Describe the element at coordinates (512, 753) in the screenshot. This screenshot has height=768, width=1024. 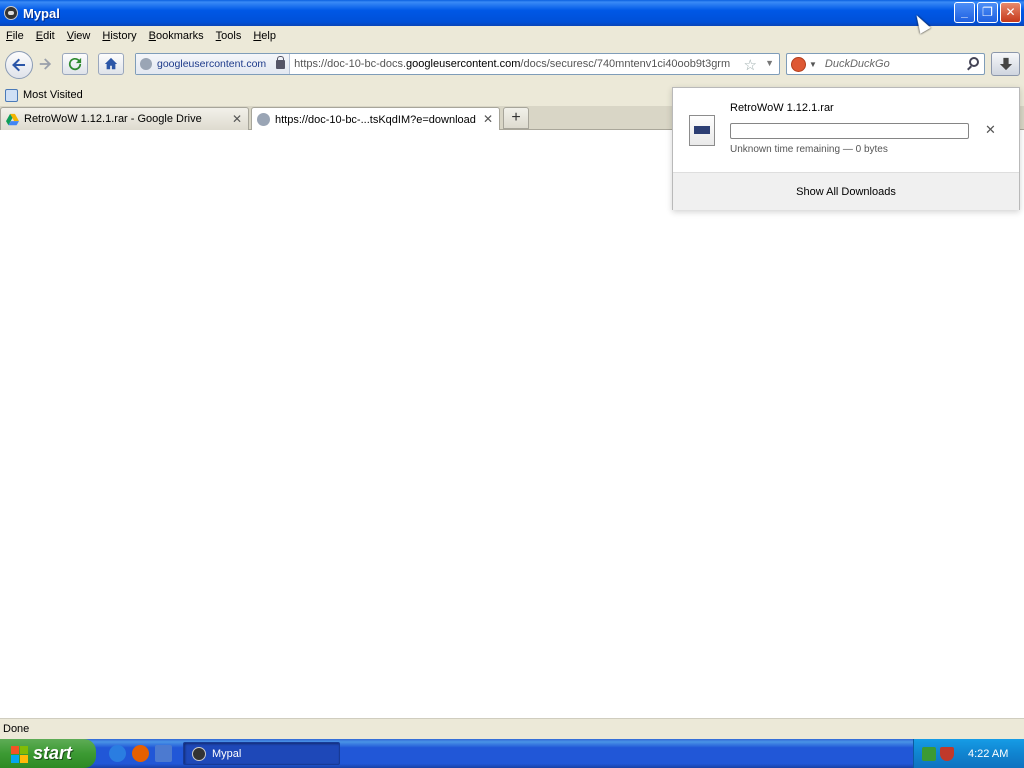
I see `taskbar: start Mypal 4:22 AM` at that location.